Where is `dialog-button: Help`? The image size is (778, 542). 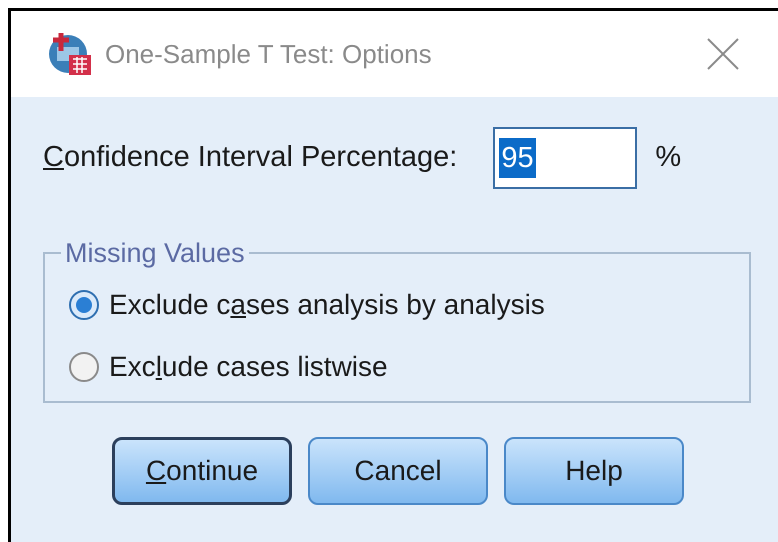 dialog-button: Help is located at coordinates (594, 471).